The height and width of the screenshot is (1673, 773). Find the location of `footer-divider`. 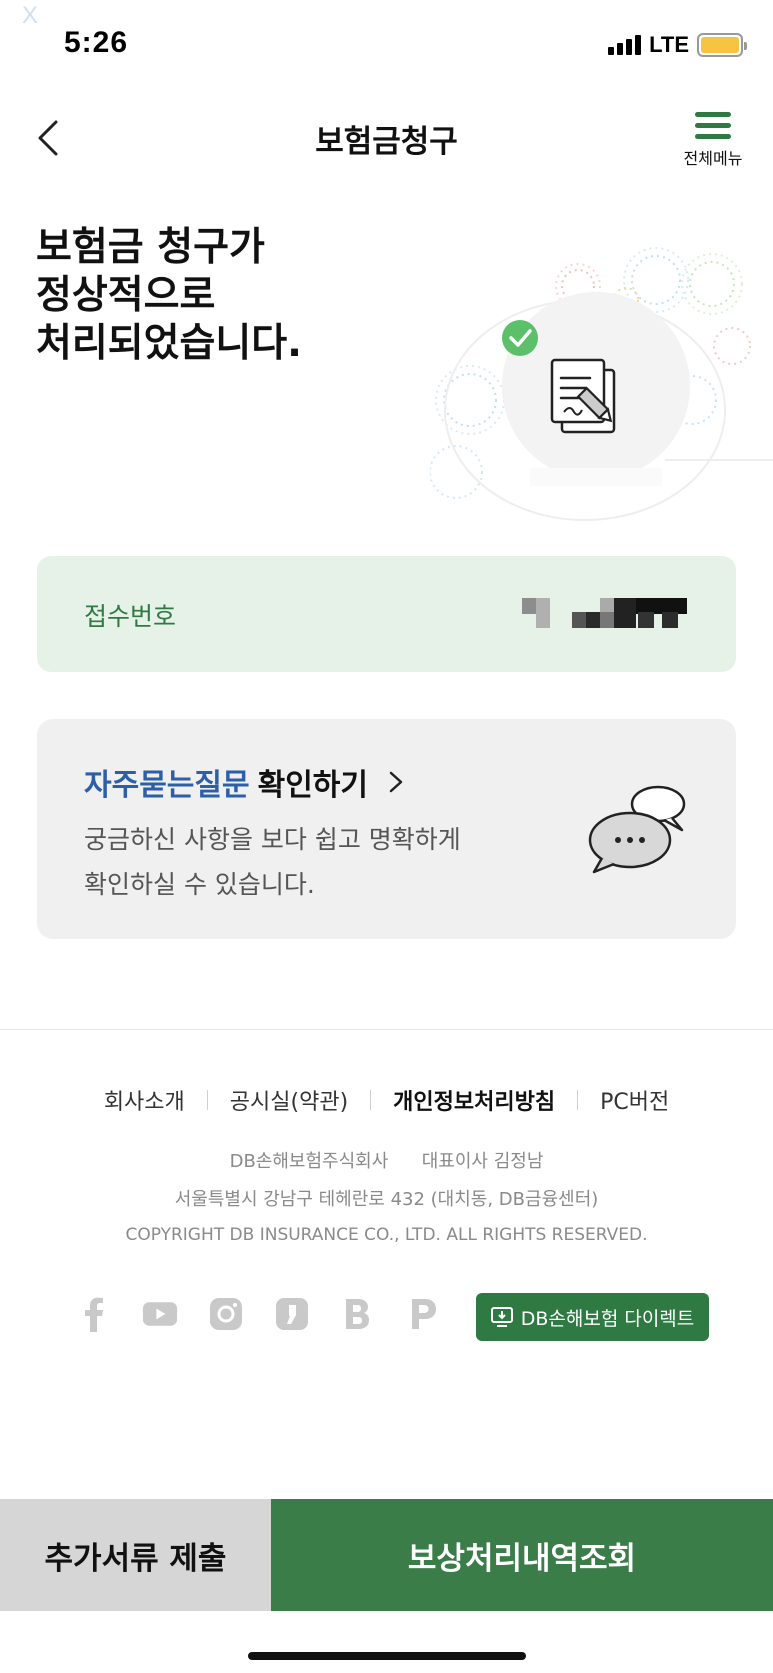

footer-divider is located at coordinates (386, 1029).